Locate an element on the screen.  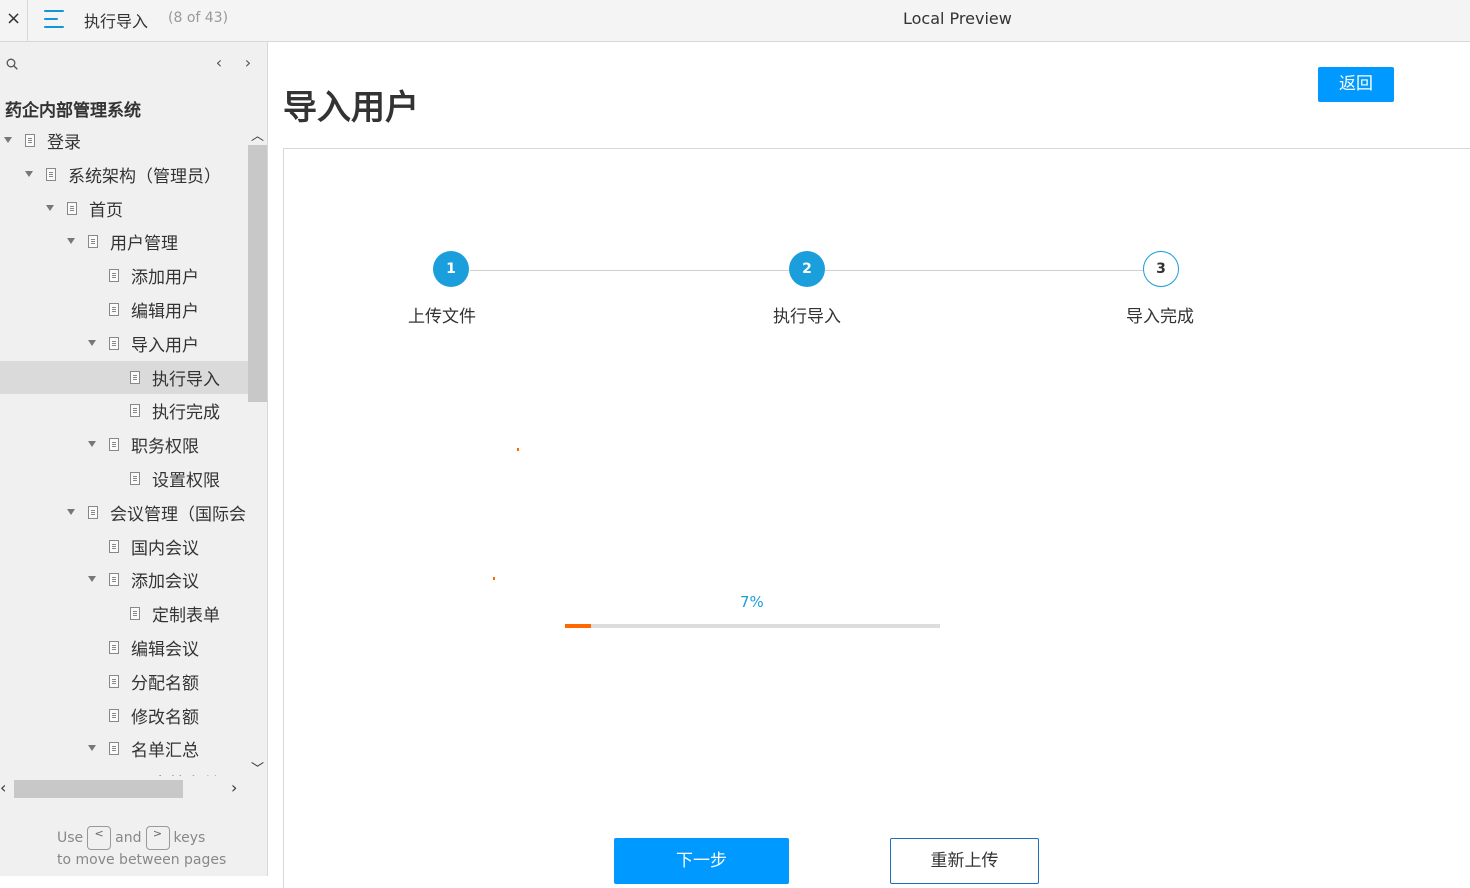
step-1-circle: 1 is located at coordinates (451, 269).